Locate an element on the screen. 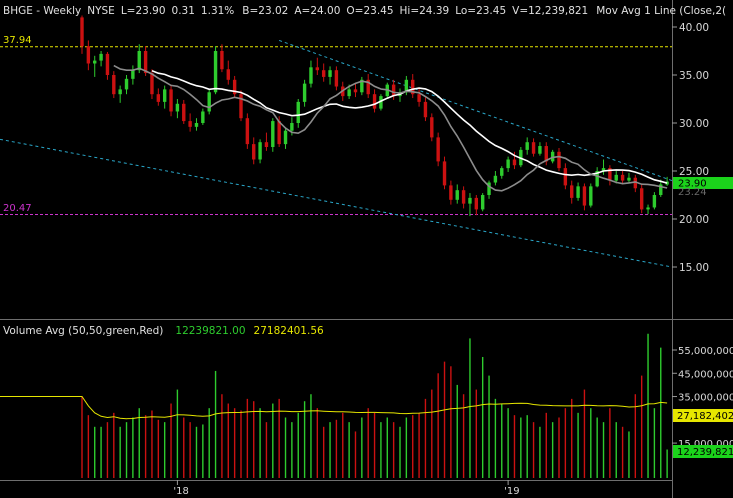 The width and height of the screenshot is (733, 498). price-change-pct: 1.31% is located at coordinates (217, 11).